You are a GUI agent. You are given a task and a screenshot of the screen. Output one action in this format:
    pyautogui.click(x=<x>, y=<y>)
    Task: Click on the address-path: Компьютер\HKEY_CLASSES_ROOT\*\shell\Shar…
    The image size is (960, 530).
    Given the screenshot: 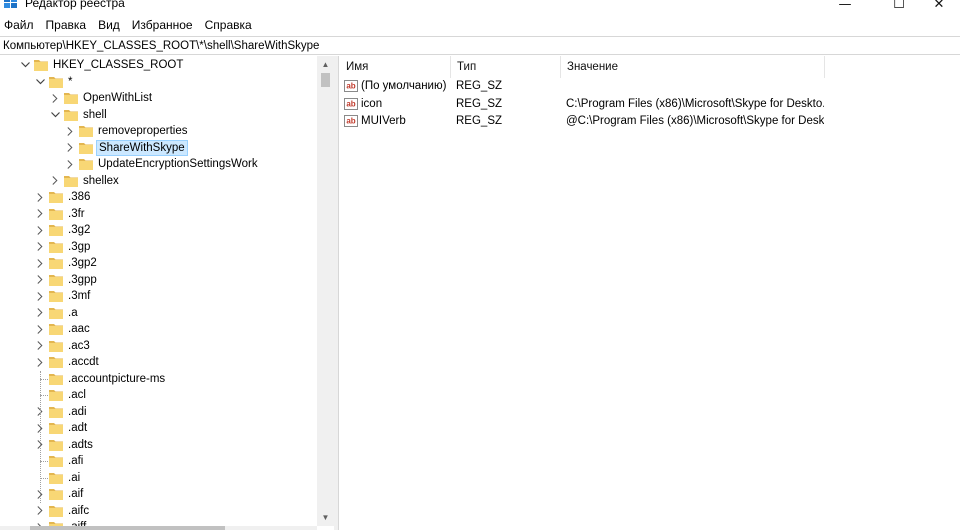 What is the action you would take?
    pyautogui.click(x=161, y=46)
    